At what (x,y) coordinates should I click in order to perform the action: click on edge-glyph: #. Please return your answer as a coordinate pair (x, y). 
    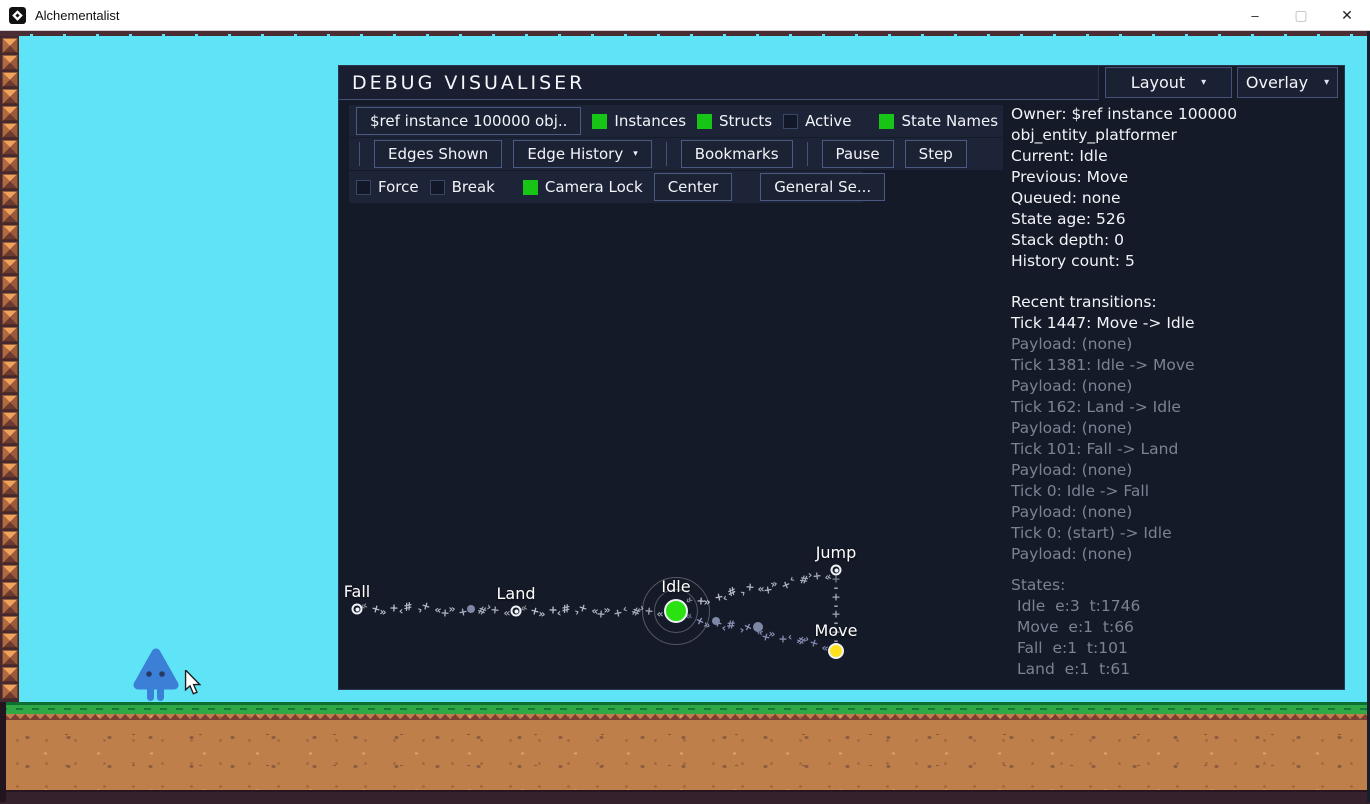
    Looking at the image, I should click on (565, 609).